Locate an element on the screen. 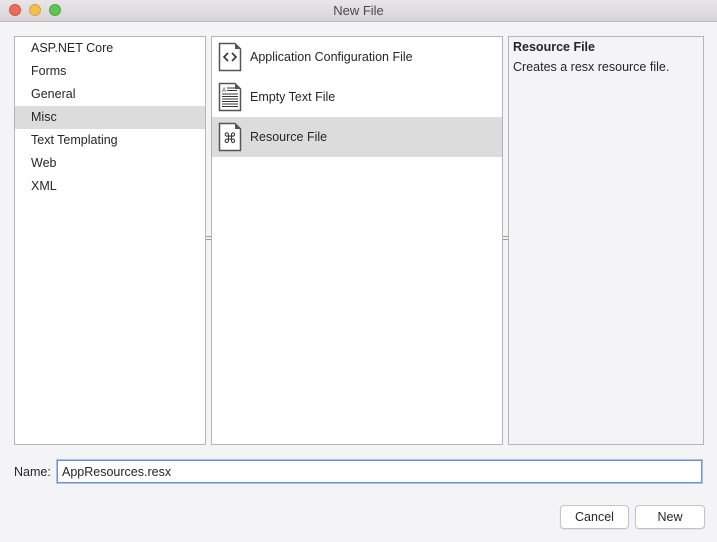  category-item-forms: Forms is located at coordinates (110, 71).